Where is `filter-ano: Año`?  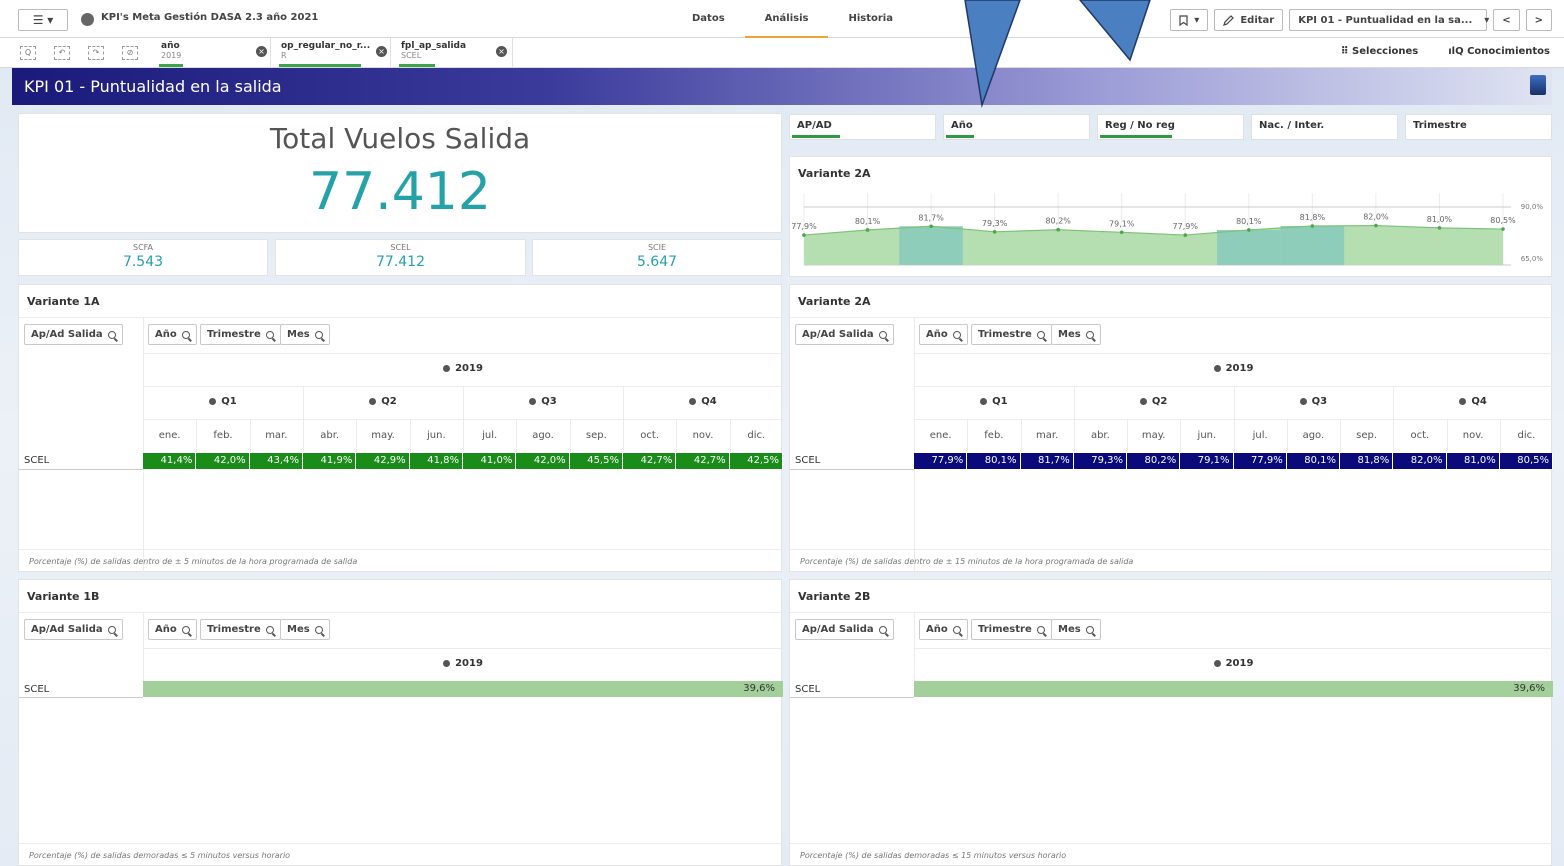
filter-ano: Año is located at coordinates (1016, 127).